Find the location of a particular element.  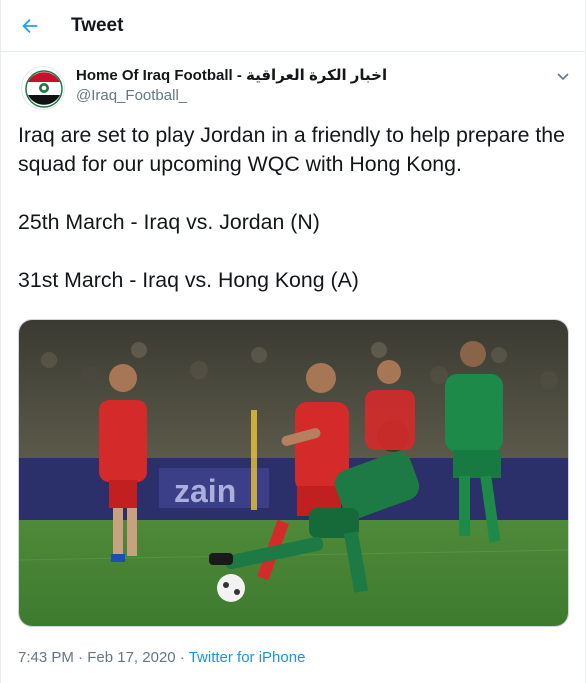

tweet-line: 25th March - Iraq vs. Jordan (N) is located at coordinates (169, 222).